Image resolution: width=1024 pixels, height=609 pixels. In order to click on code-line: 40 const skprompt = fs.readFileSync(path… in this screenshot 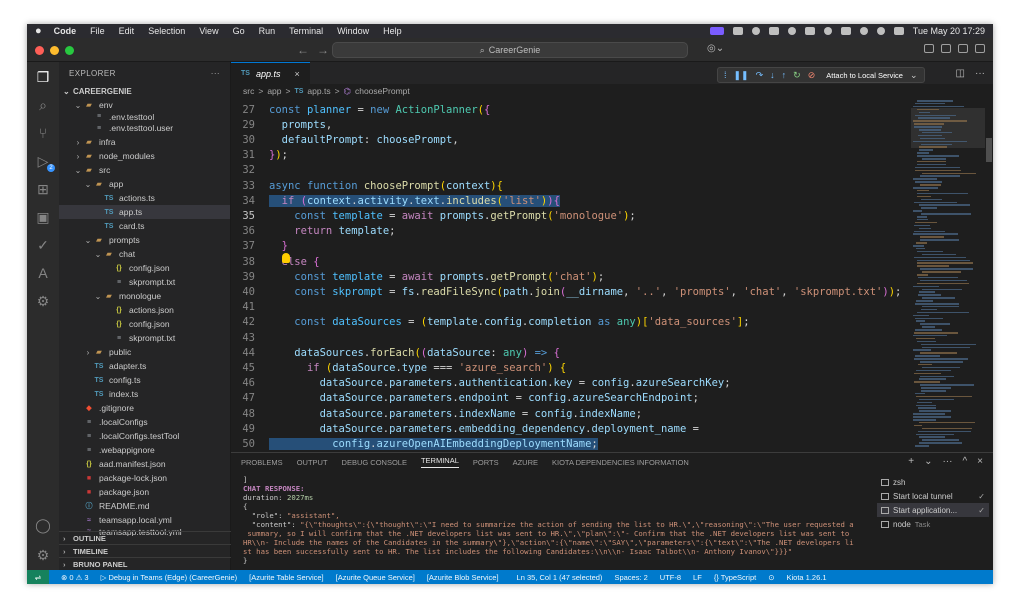, I will do `click(571, 291)`.